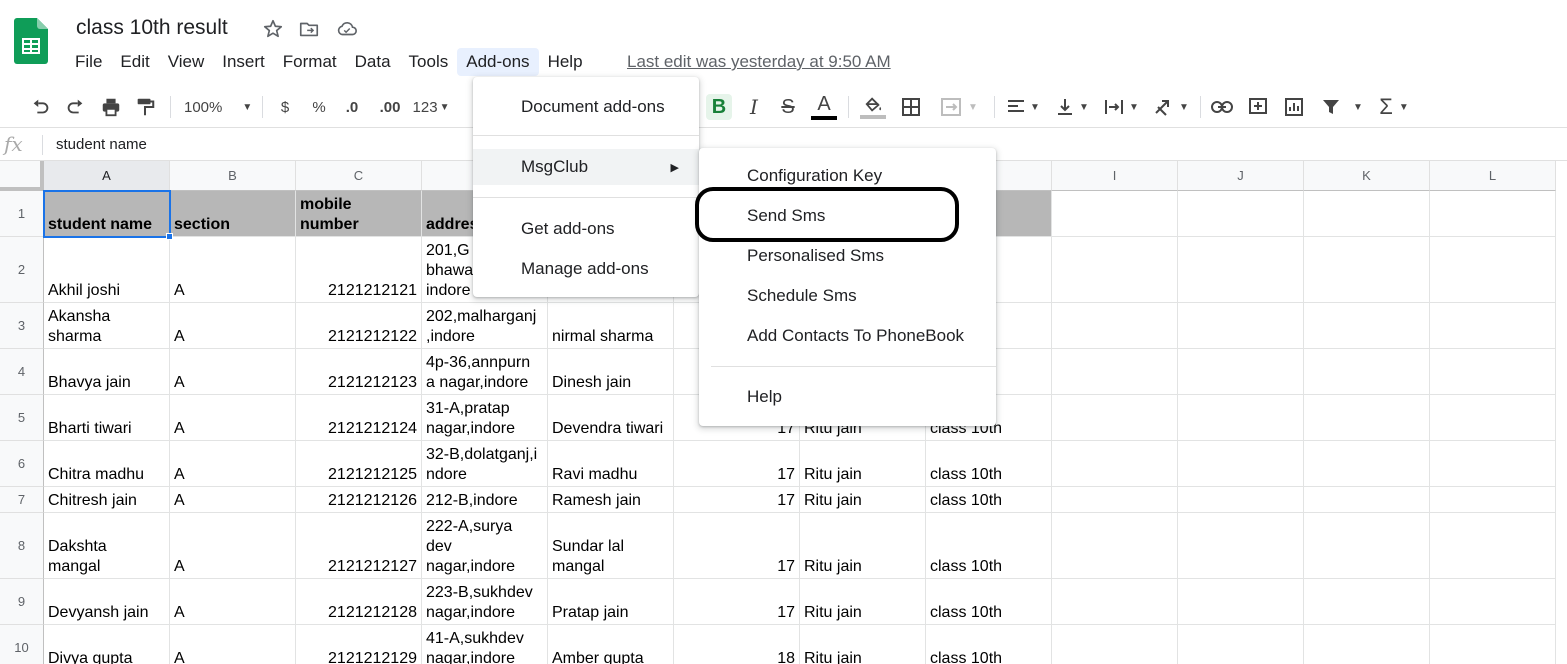 Image resolution: width=1567 pixels, height=664 pixels. I want to click on cell-f9: 17, so click(737, 602).